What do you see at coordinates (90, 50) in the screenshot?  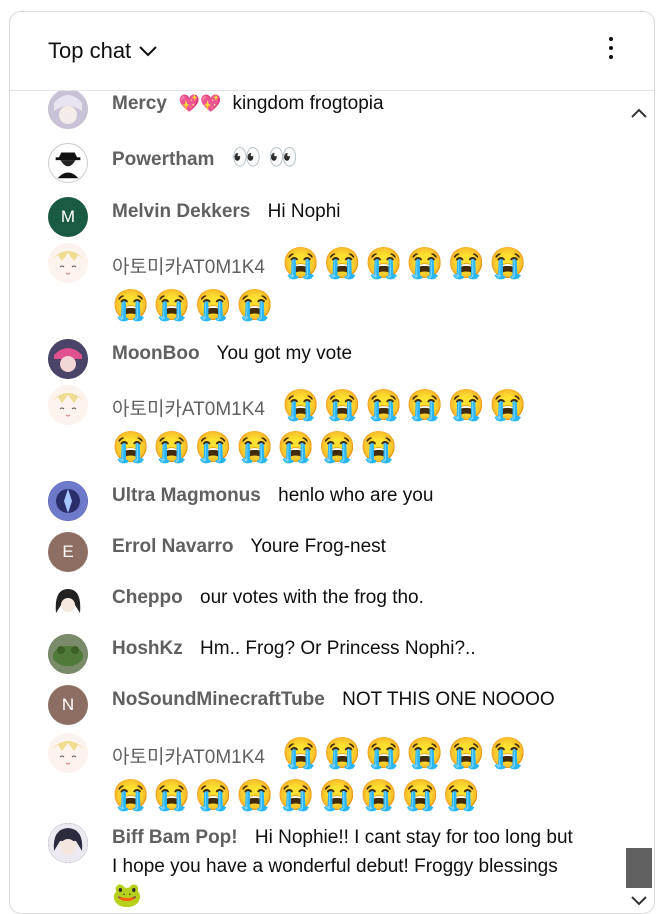 I see `chat-mode-label: Top chat` at bounding box center [90, 50].